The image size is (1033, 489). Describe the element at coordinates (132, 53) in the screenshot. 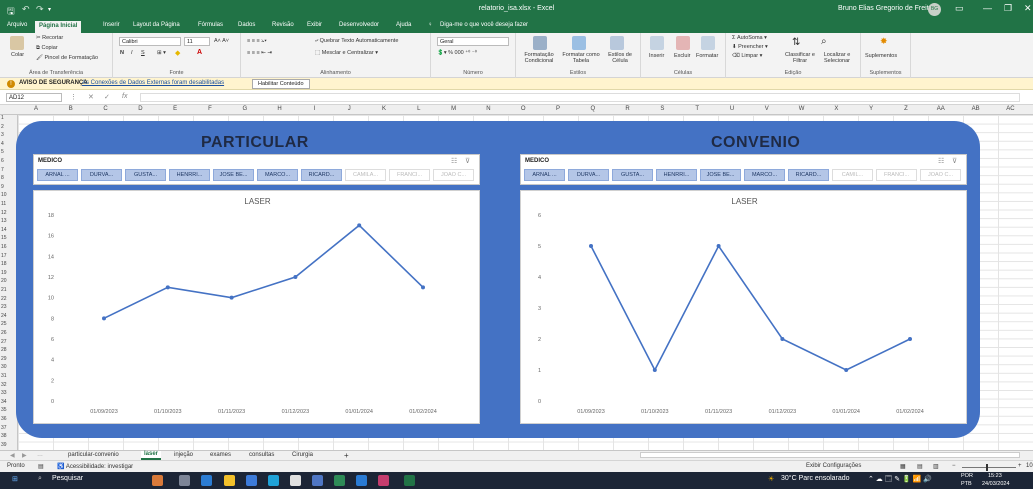

I see `italic-button: I` at that location.